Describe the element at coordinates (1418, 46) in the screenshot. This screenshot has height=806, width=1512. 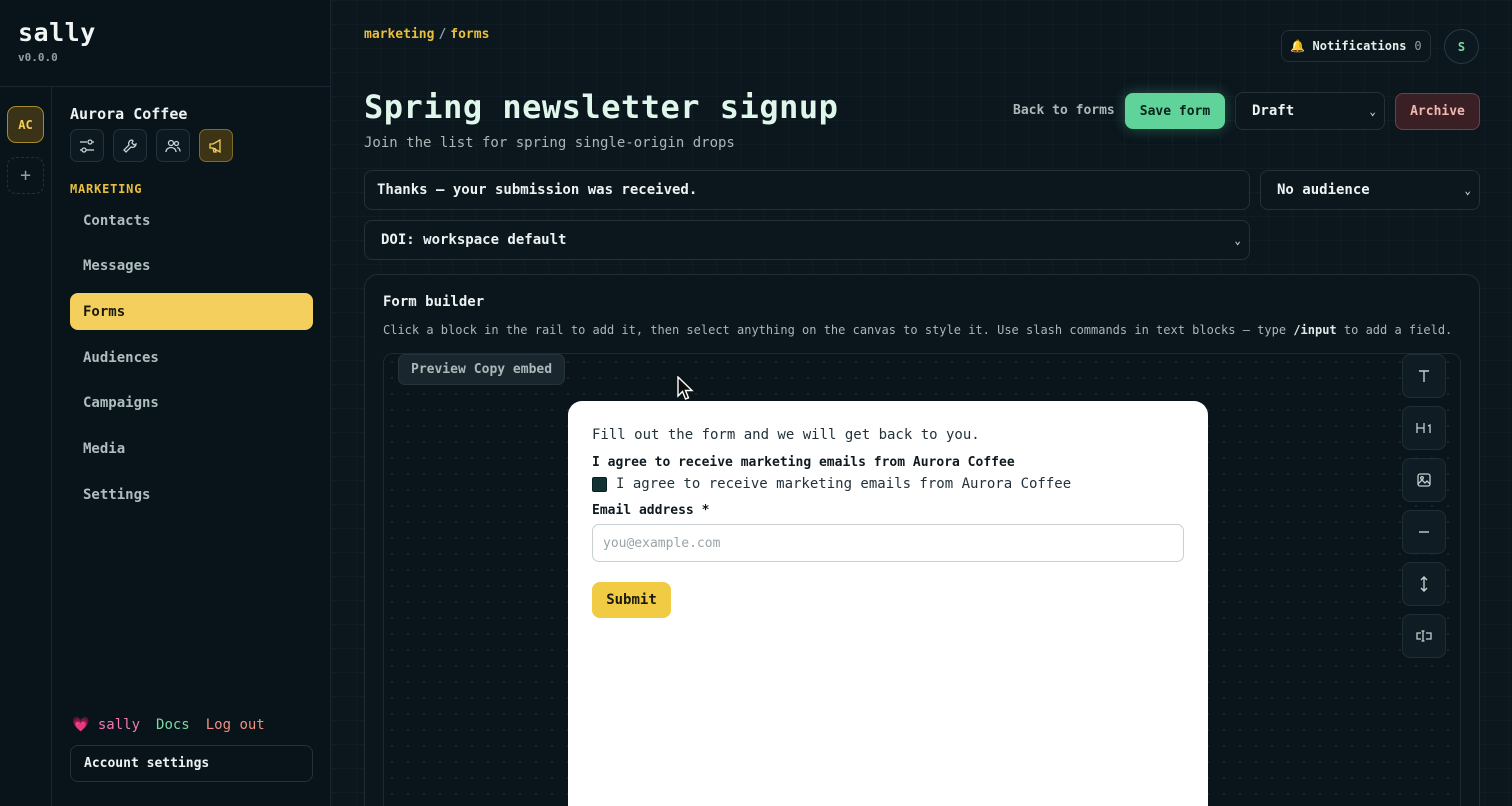
I see `notifications-count: 0` at that location.